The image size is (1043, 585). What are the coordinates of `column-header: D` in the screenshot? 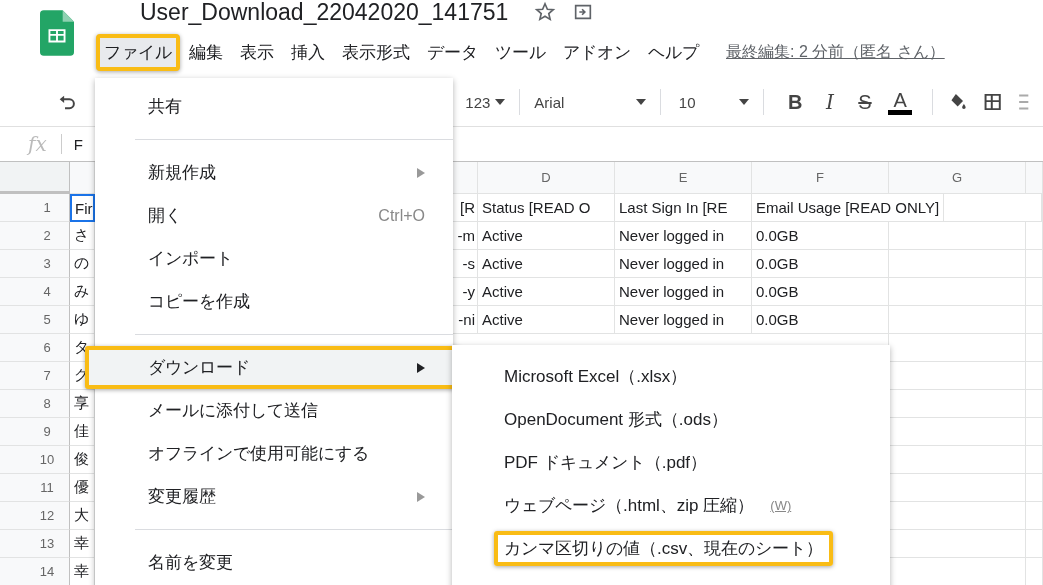 It's located at (546, 178).